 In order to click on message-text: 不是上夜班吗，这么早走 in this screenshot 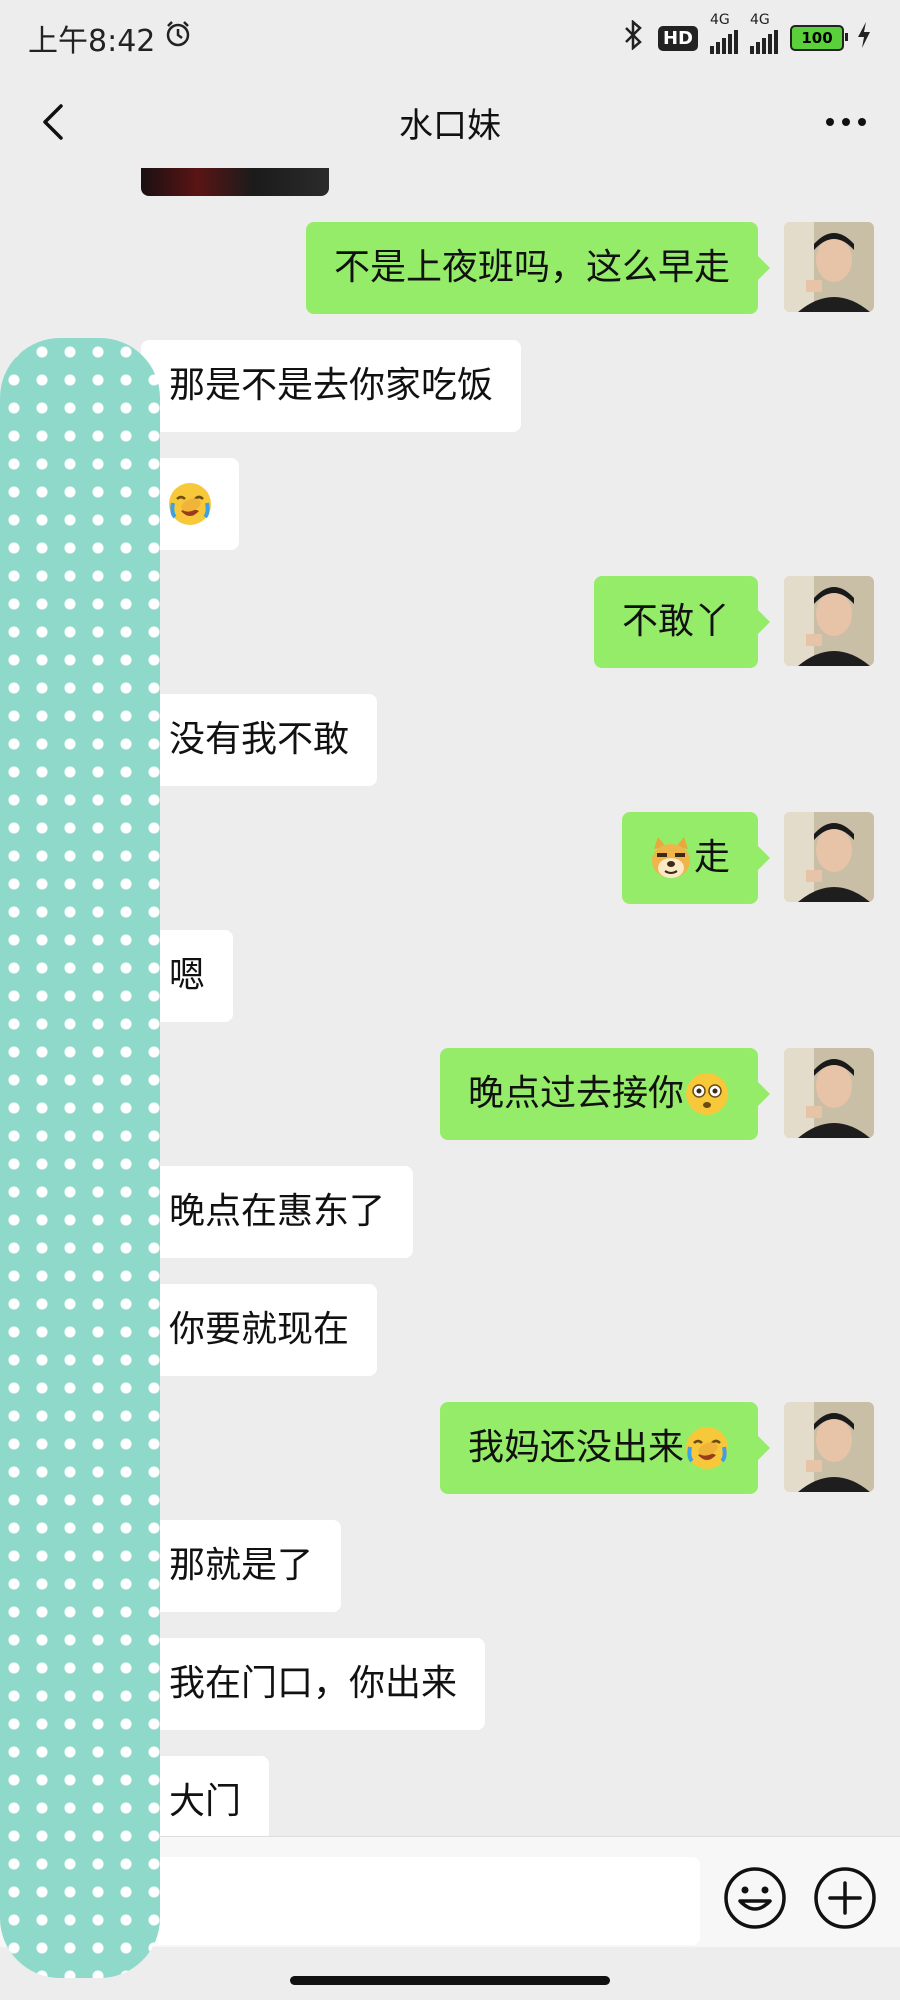, I will do `click(531, 267)`.